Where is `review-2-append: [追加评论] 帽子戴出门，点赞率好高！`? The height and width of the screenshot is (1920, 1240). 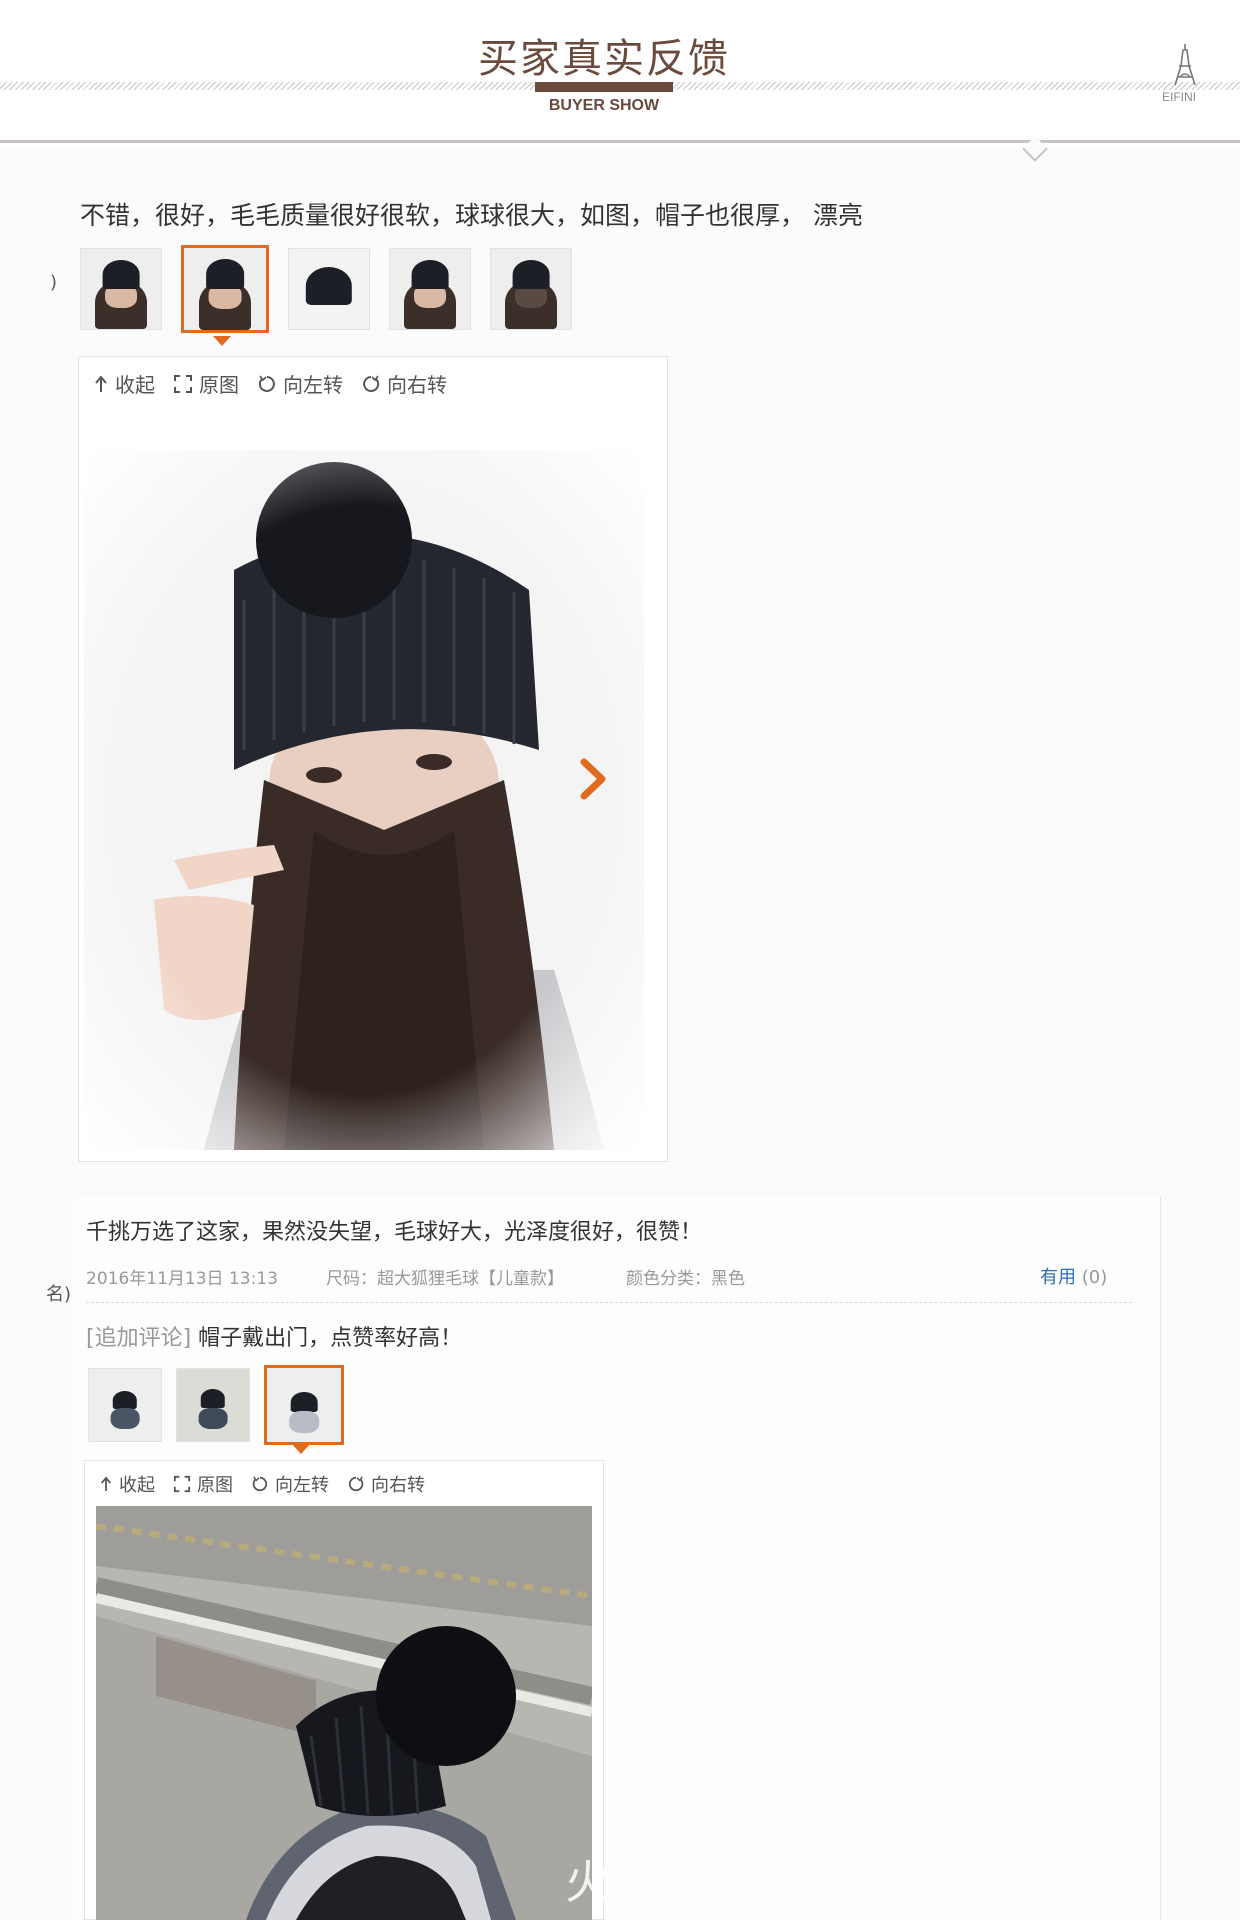
review-2-append: [追加评论] 帽子戴出门，点赞率好高！ is located at coordinates (274, 1336).